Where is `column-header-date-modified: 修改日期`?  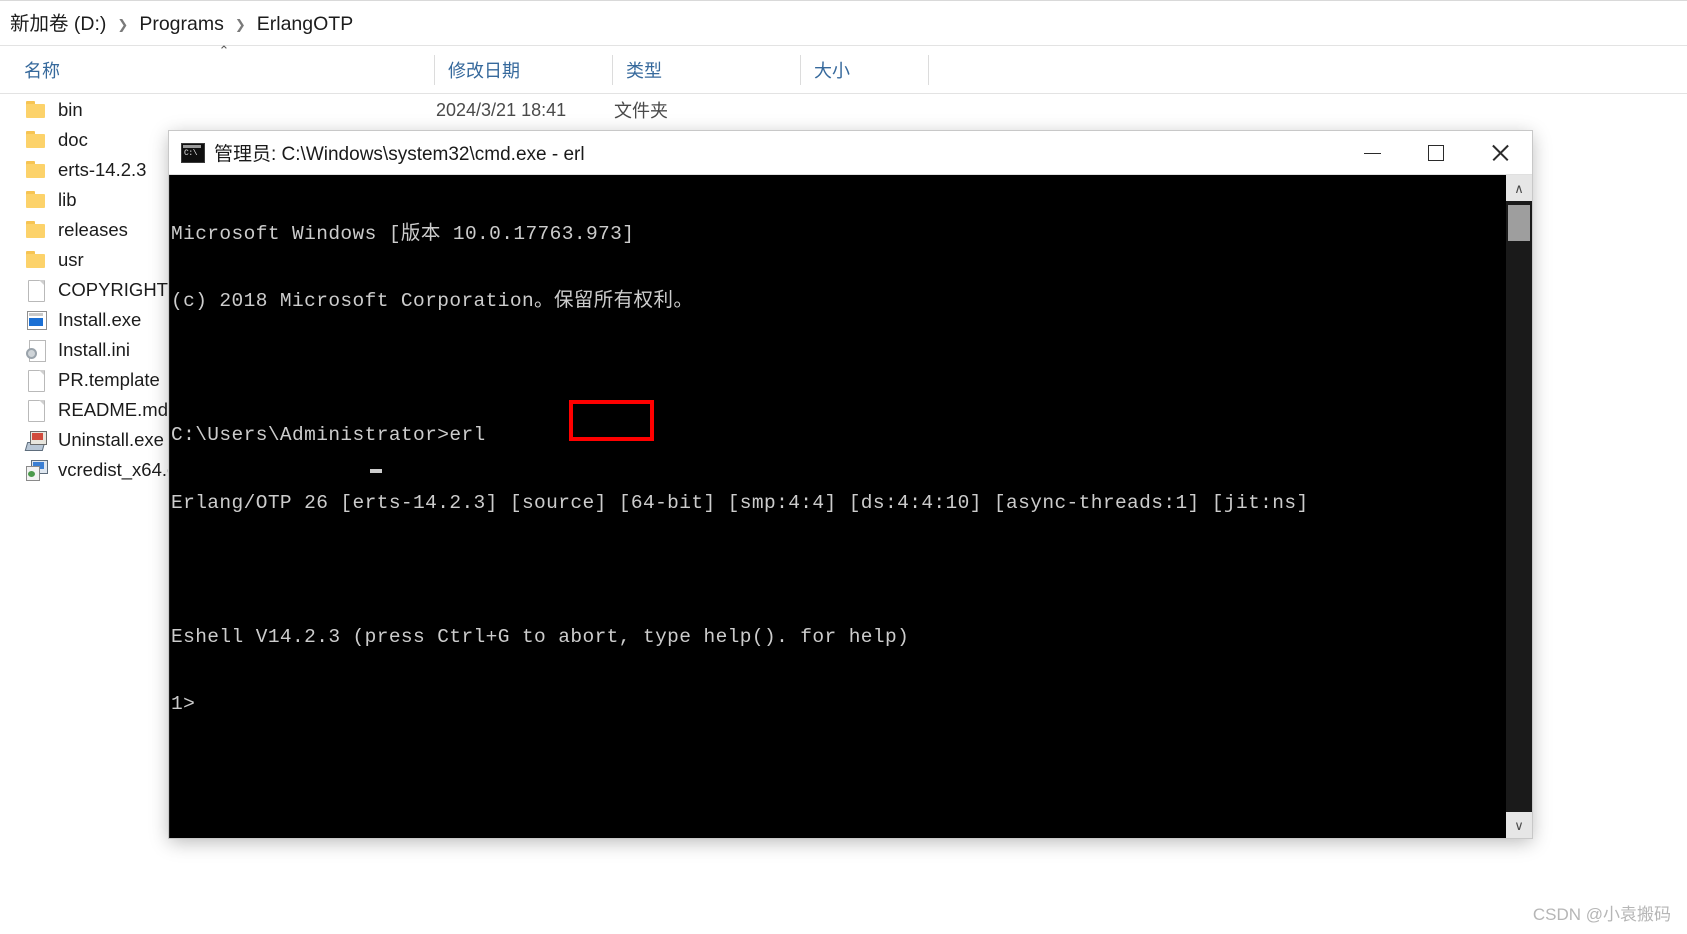
column-header-date-modified: 修改日期 is located at coordinates (525, 70).